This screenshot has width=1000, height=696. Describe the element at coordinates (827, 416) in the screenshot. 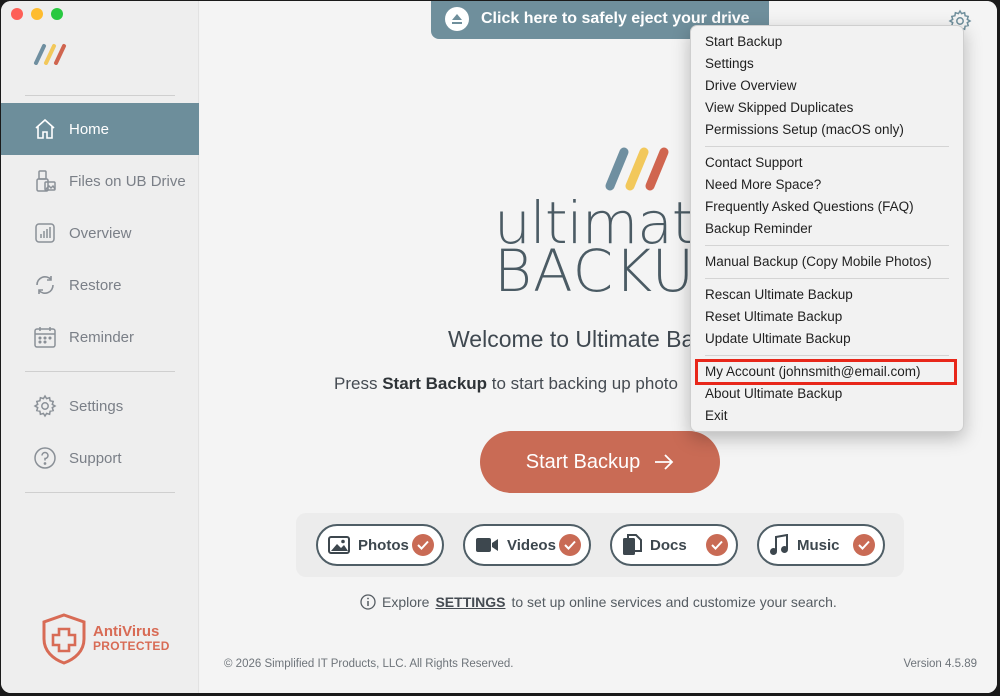

I see `menu-item-exit: Exit` at that location.